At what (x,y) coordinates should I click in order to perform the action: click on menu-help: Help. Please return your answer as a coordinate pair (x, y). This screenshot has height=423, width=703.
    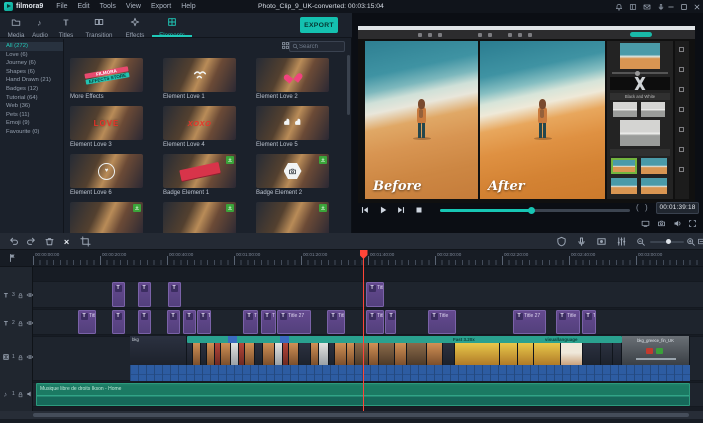
    Looking at the image, I should click on (188, 6).